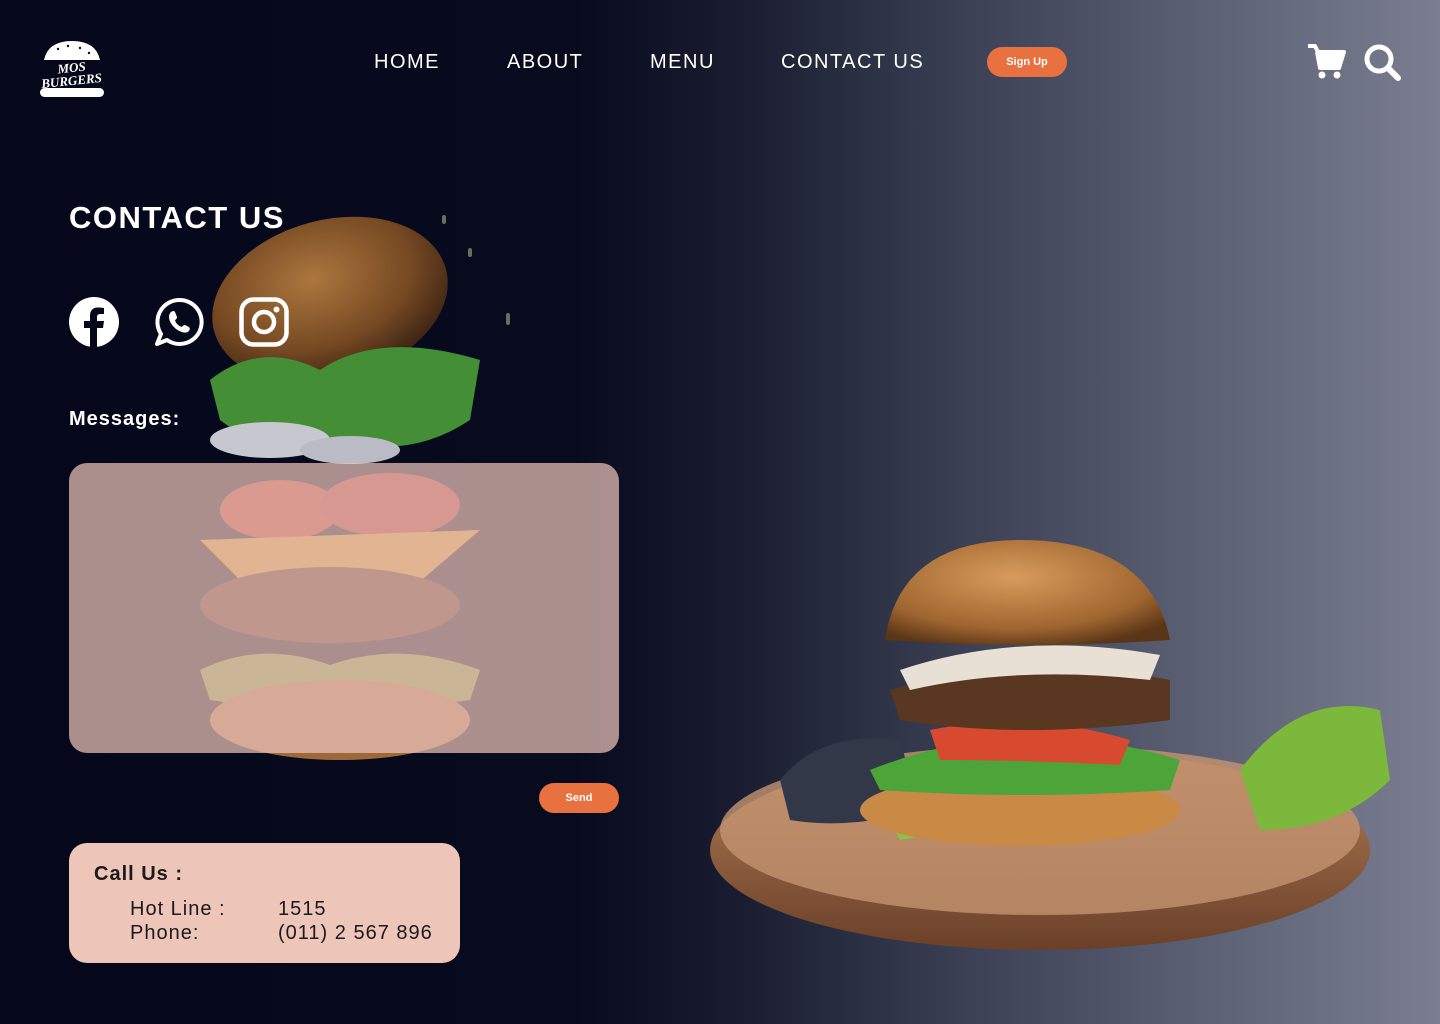 Image resolution: width=1440 pixels, height=1024 pixels. I want to click on mos-burgers-logo: MOS BURGERS, so click(72, 69).